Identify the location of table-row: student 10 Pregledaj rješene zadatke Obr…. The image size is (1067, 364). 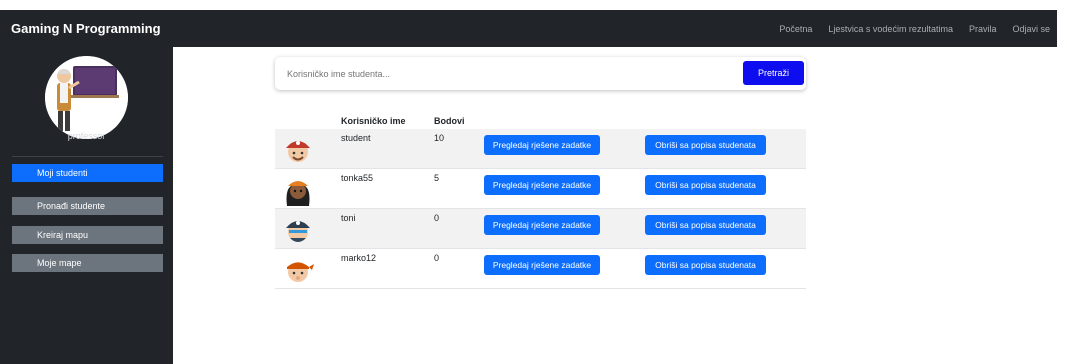
(540, 149).